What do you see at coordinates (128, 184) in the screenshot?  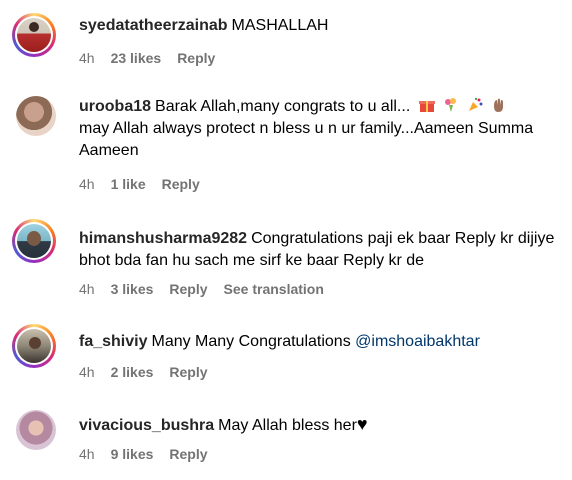 I see `comment-likes: 1 like` at bounding box center [128, 184].